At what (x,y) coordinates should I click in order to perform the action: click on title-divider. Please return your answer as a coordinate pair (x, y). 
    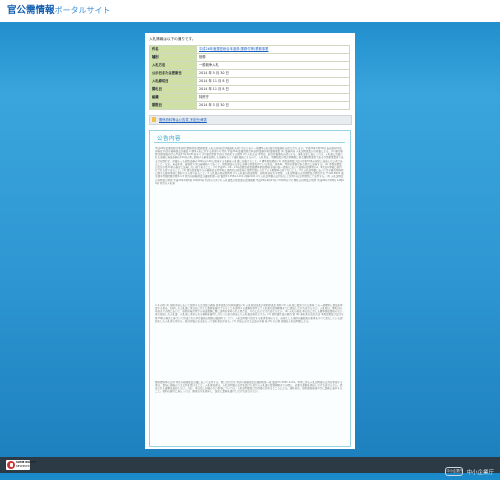
    Looking at the image, I should click on (249, 142).